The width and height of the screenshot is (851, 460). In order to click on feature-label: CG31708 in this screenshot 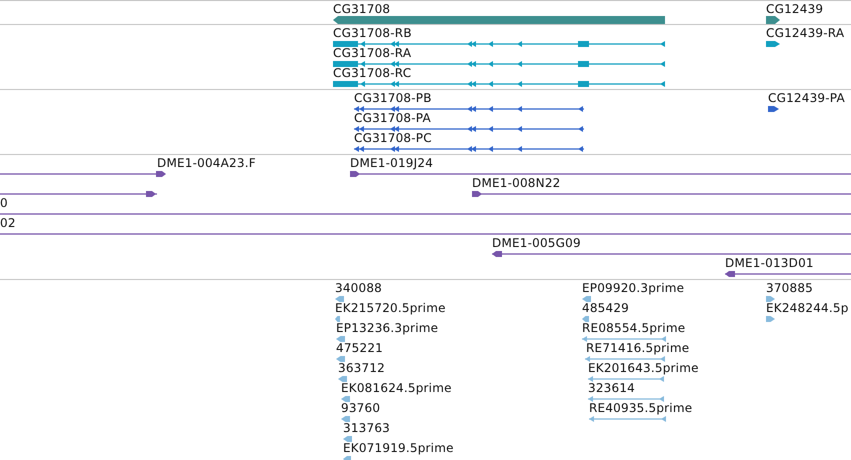, I will do `click(361, 9)`.